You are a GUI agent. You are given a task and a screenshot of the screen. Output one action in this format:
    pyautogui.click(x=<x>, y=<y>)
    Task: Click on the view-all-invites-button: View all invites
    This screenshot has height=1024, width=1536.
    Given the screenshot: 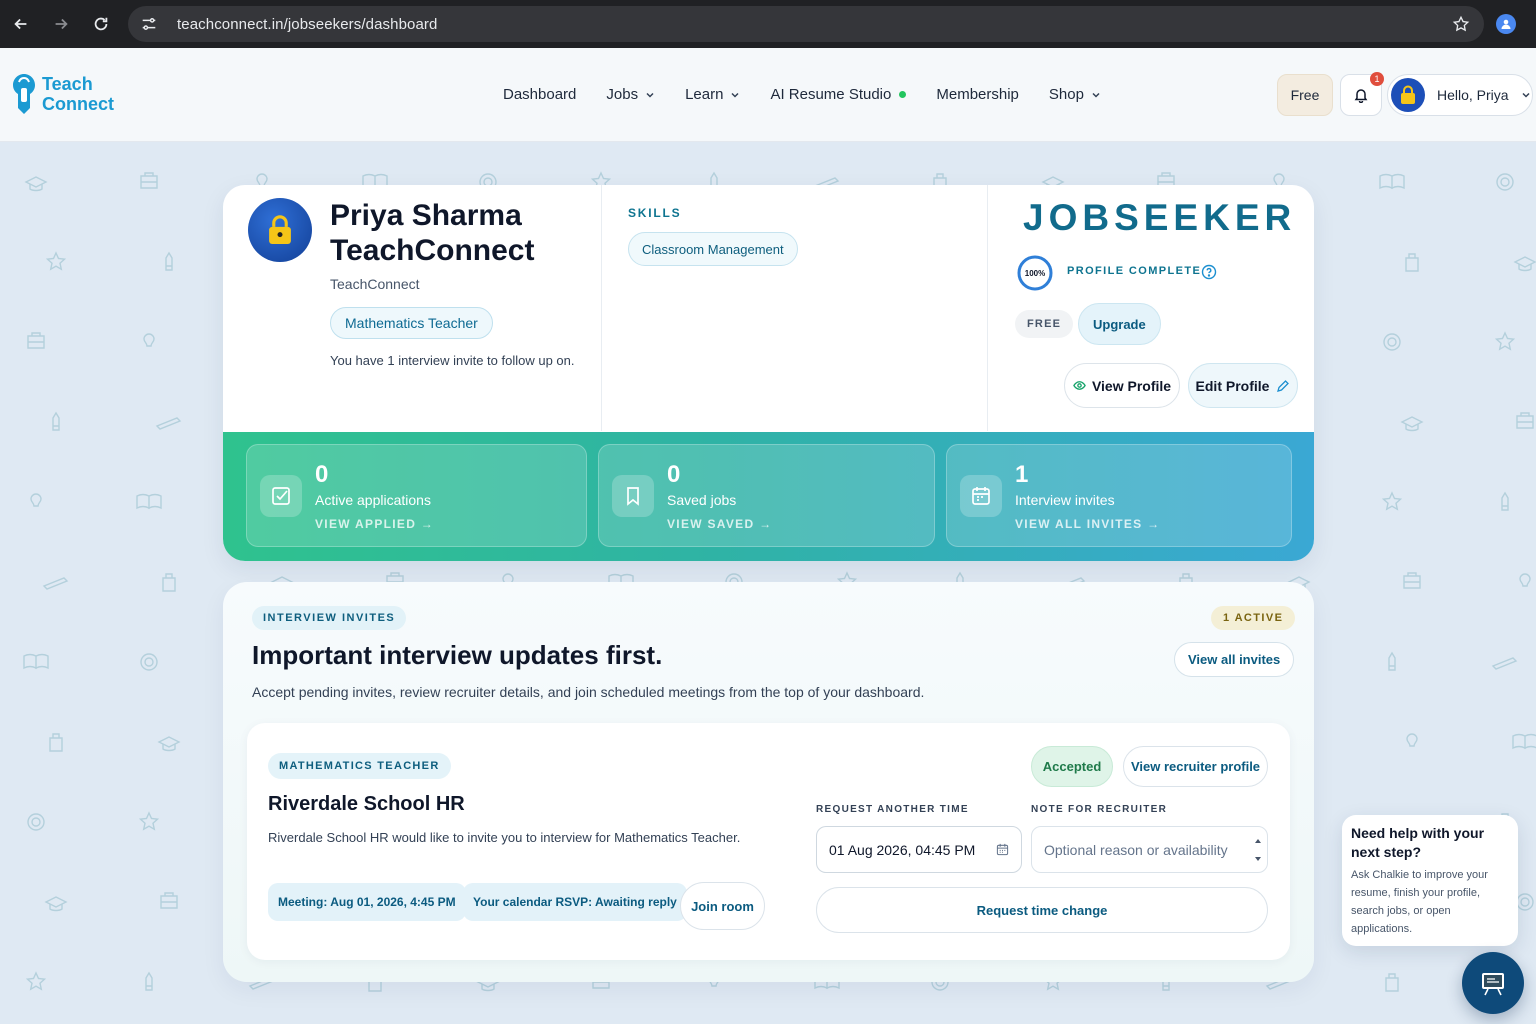 What is the action you would take?
    pyautogui.click(x=1234, y=659)
    